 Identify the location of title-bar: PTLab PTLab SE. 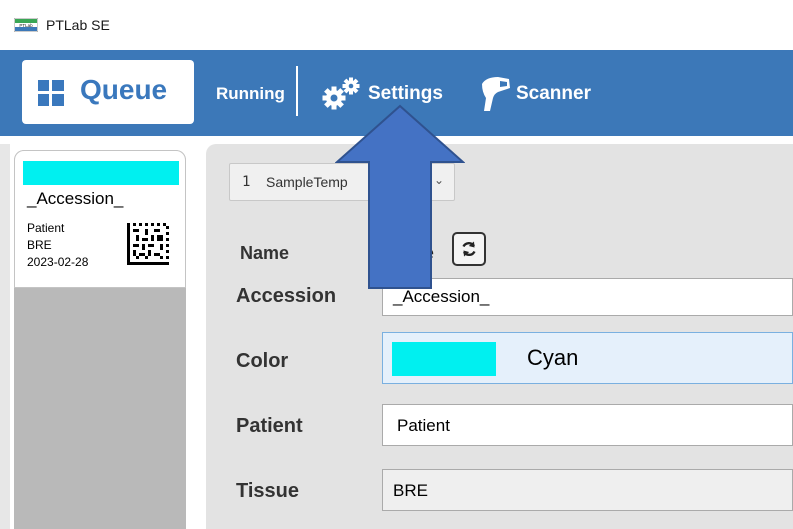
(396, 25).